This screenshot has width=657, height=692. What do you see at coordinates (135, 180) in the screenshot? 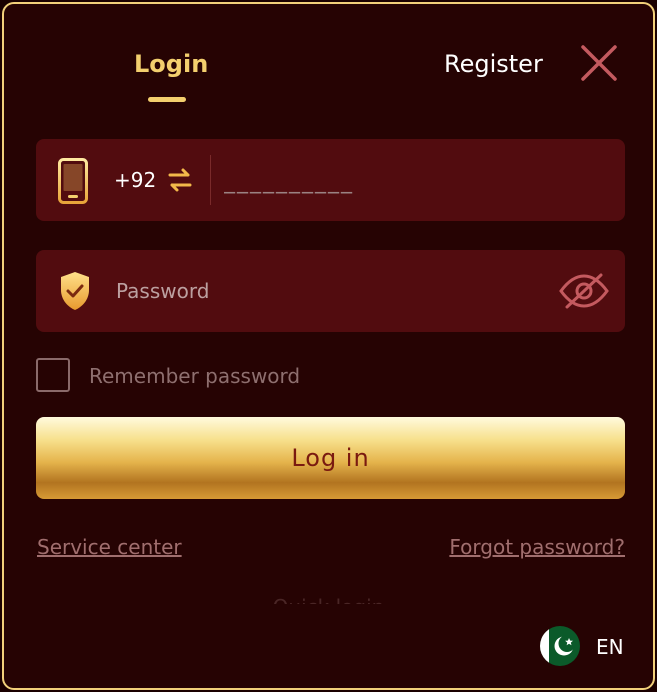
I see `country-code: +92` at bounding box center [135, 180].